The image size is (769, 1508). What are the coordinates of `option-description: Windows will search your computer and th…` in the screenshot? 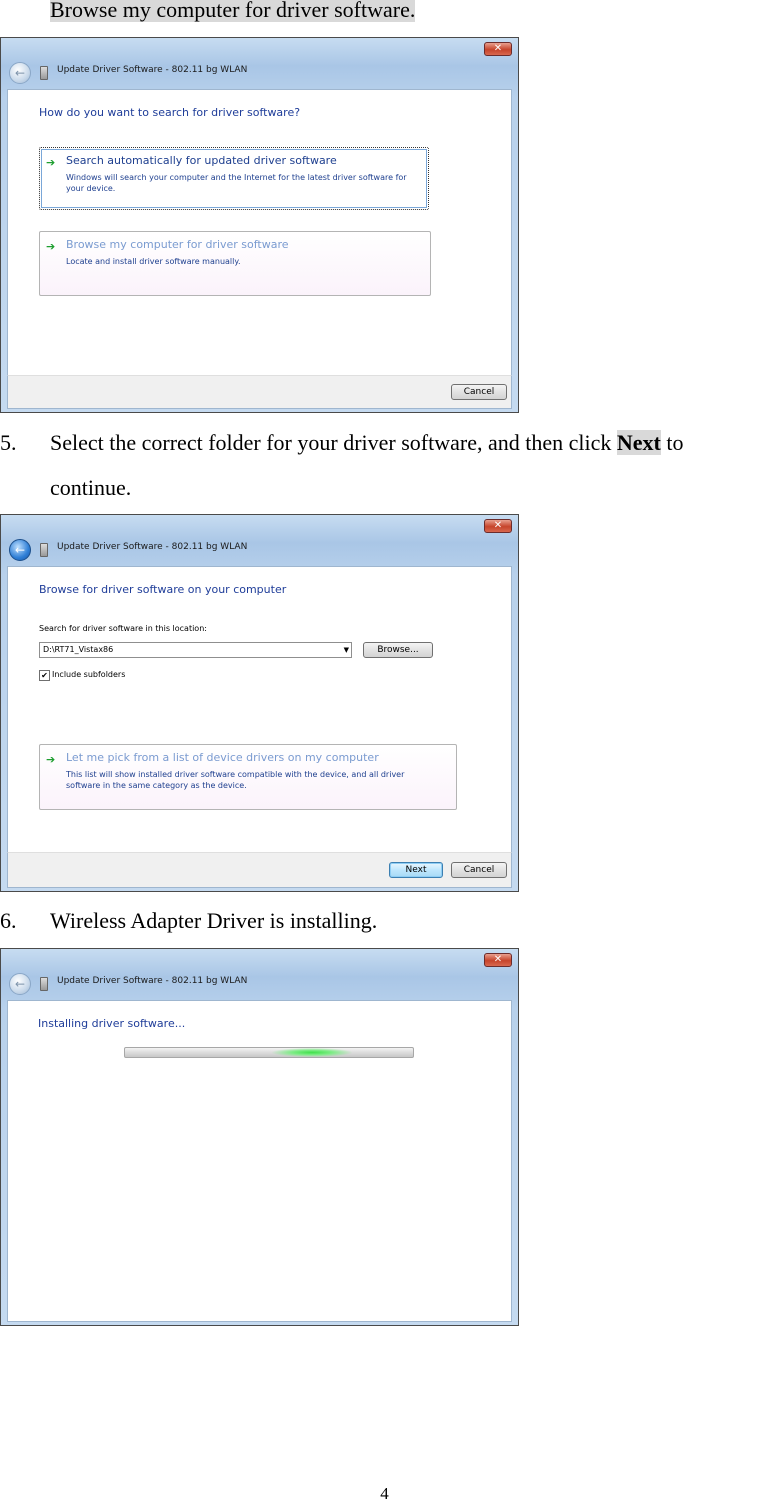 It's located at (236, 183).